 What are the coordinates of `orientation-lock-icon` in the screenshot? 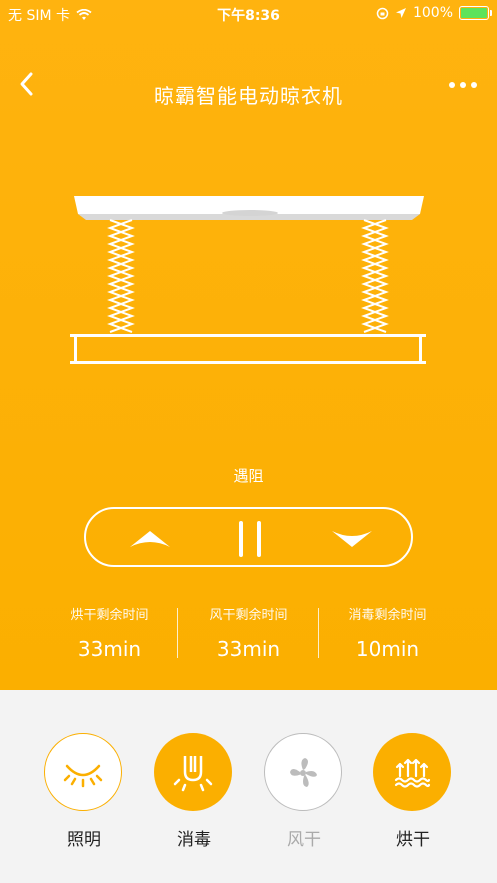 It's located at (382, 13).